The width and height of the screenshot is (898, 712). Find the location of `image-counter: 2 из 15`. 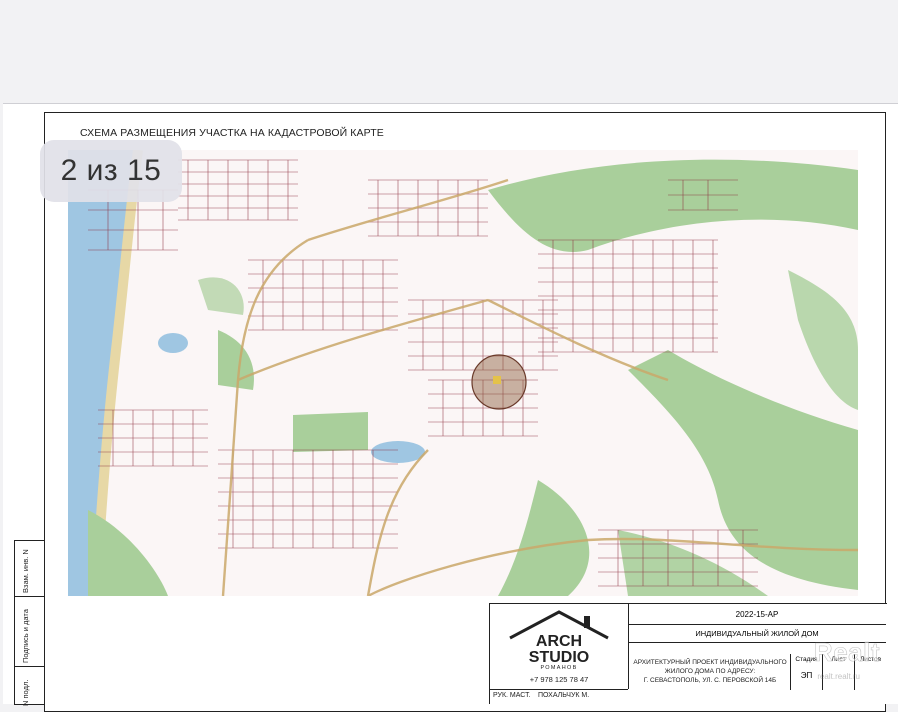

image-counter: 2 из 15 is located at coordinates (111, 171).